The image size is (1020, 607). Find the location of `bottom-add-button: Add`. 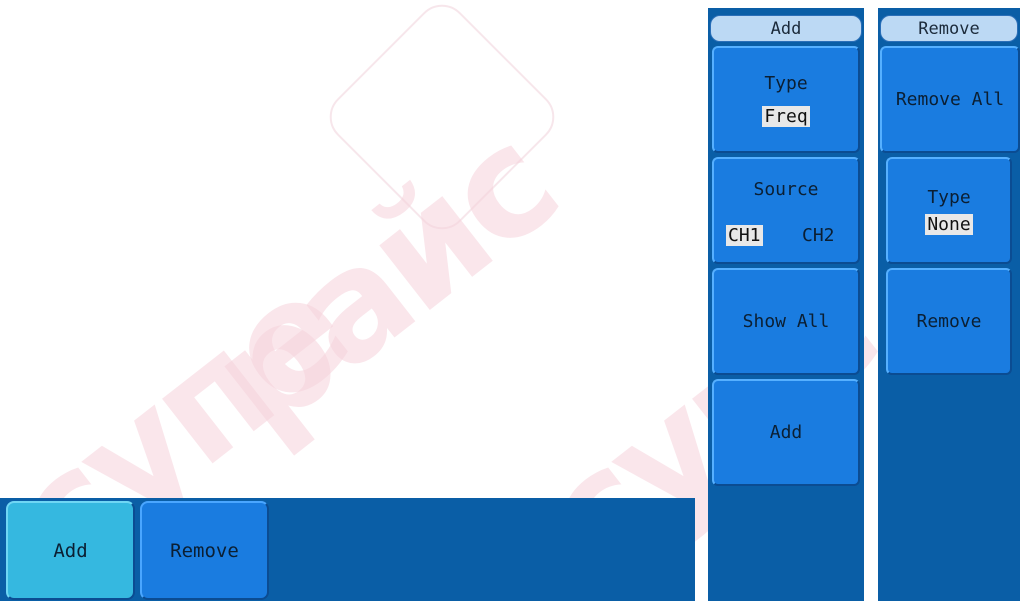

bottom-add-button: Add is located at coordinates (70, 550).